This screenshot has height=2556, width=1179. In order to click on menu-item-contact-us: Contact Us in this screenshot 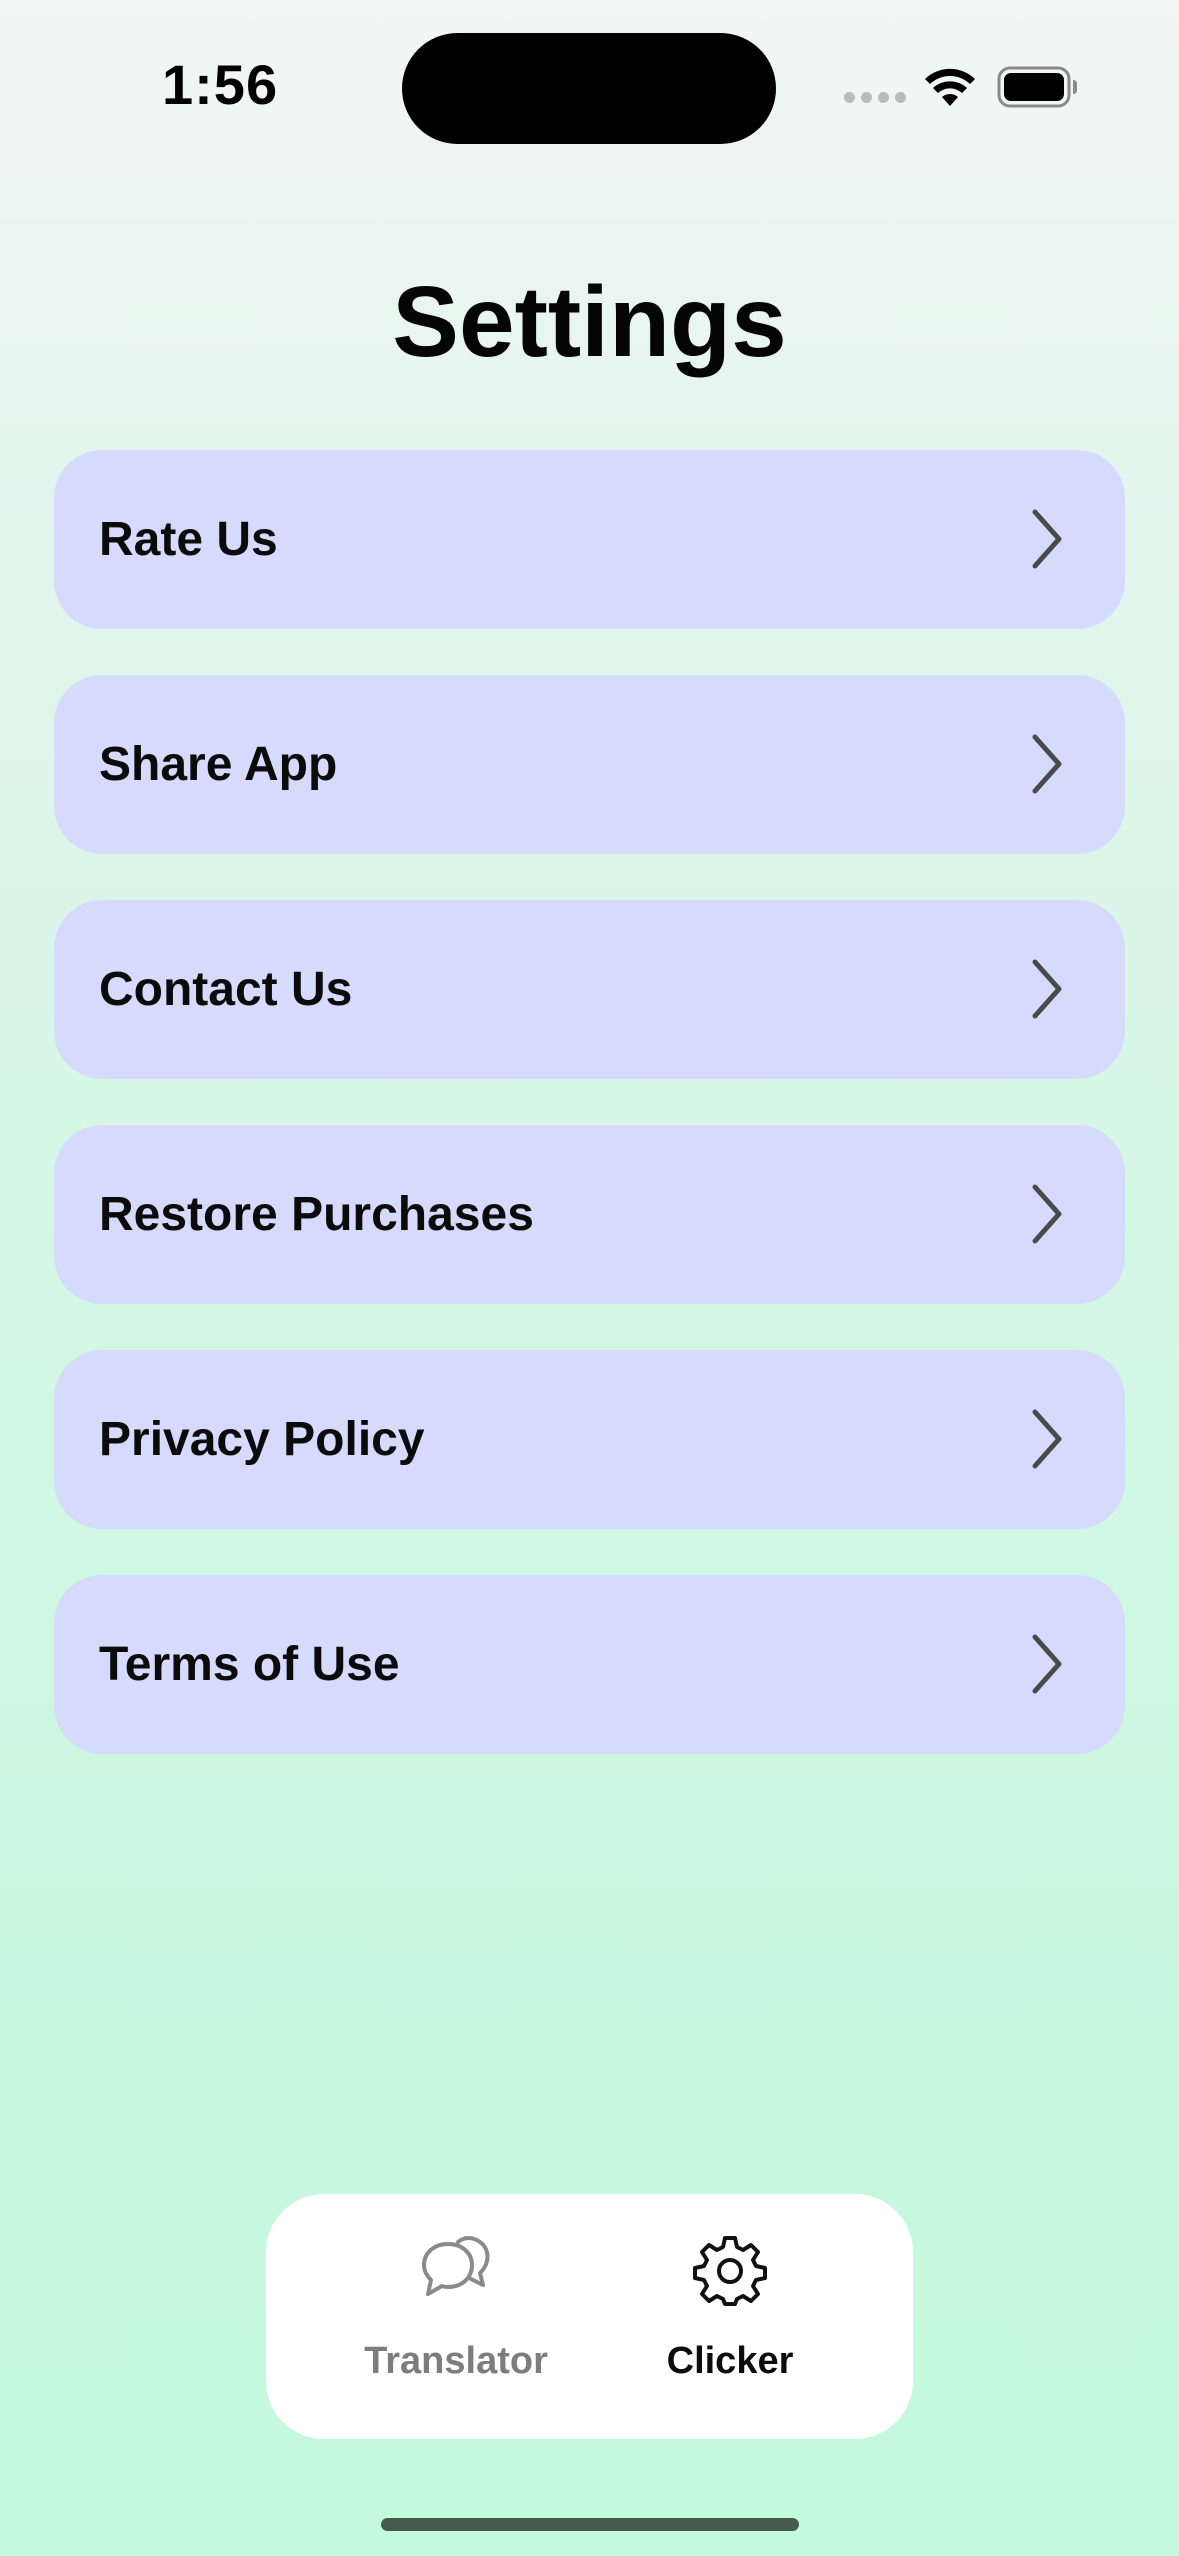, I will do `click(589, 989)`.